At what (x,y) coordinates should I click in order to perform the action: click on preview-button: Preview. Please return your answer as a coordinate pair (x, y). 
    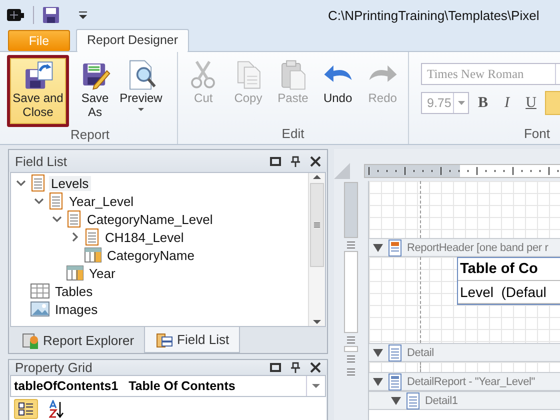
    Looking at the image, I should click on (141, 85).